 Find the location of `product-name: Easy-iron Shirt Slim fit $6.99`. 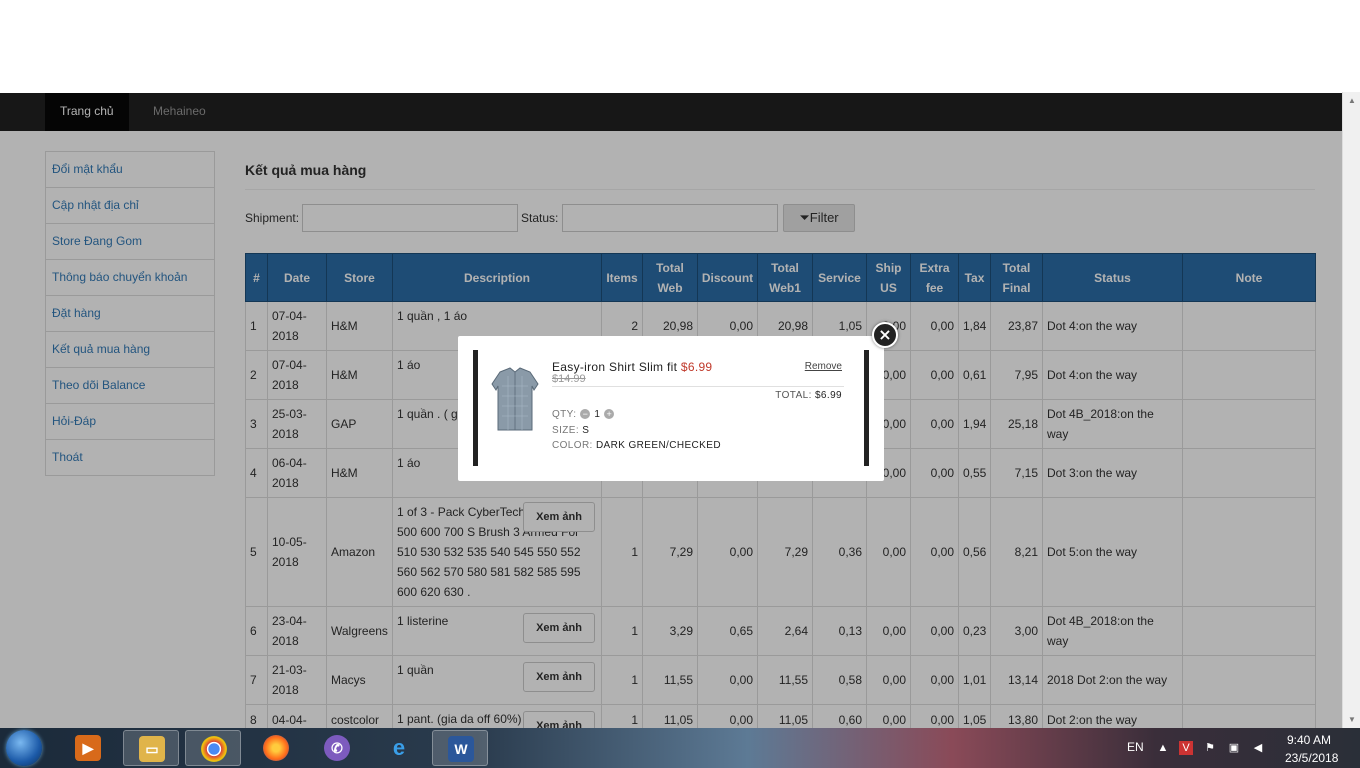

product-name: Easy-iron Shirt Slim fit $6.99 is located at coordinates (632, 367).